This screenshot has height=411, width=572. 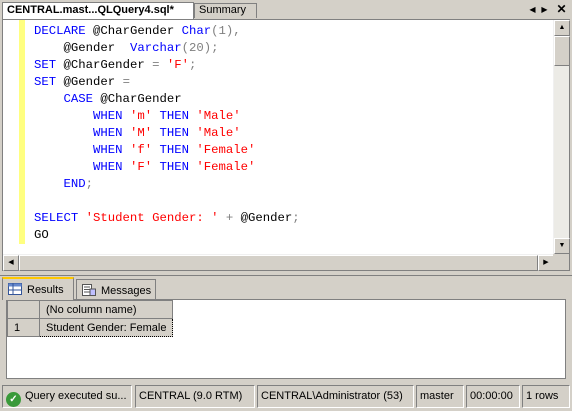 What do you see at coordinates (98, 10) in the screenshot?
I see `tab-sql-query: CENTRAL.mast...QLQuery4.sql*` at bounding box center [98, 10].